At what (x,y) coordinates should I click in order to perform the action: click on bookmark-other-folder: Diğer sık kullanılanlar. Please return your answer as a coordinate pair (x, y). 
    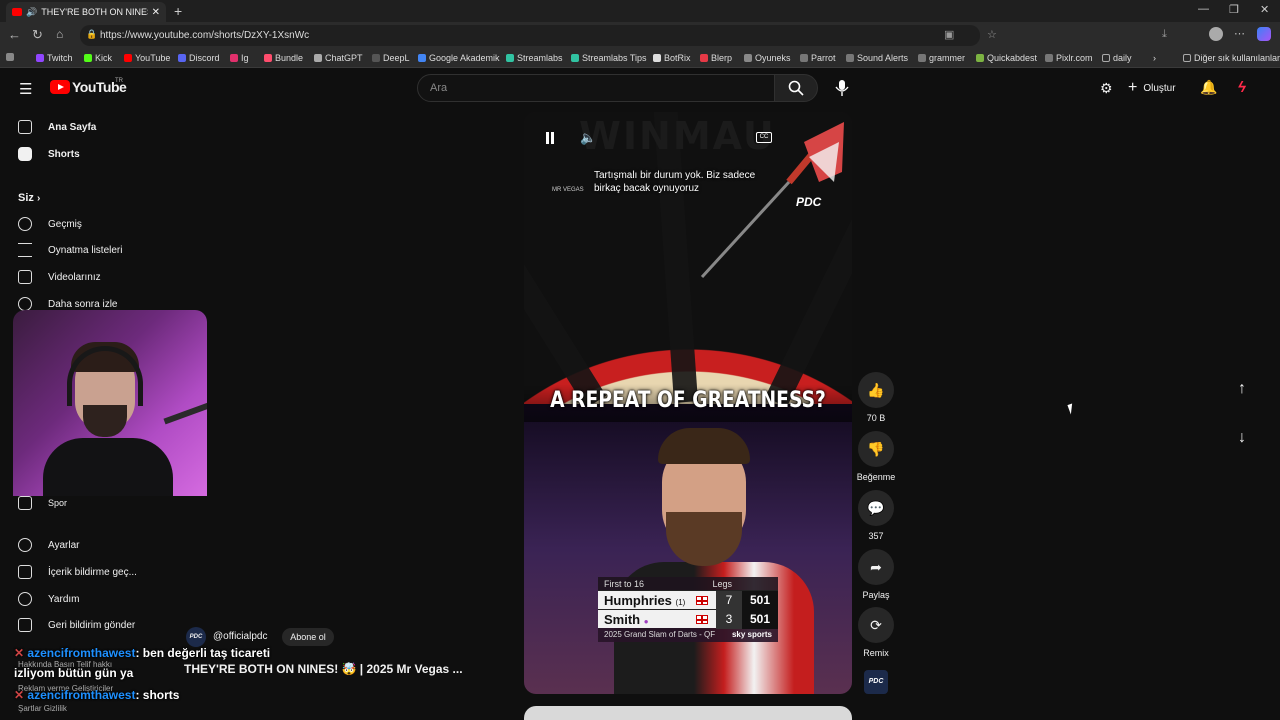
    Looking at the image, I should click on (1231, 58).